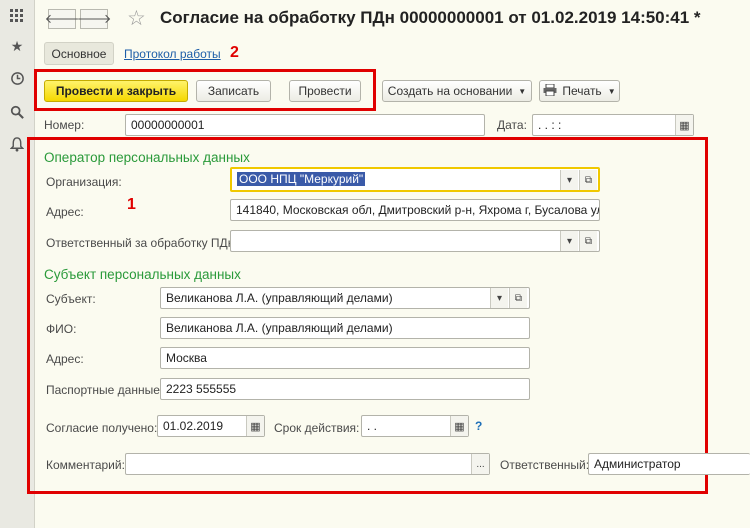 This screenshot has width=750, height=528. What do you see at coordinates (613, 125) in the screenshot?
I see `date-field: . . : :` at bounding box center [613, 125].